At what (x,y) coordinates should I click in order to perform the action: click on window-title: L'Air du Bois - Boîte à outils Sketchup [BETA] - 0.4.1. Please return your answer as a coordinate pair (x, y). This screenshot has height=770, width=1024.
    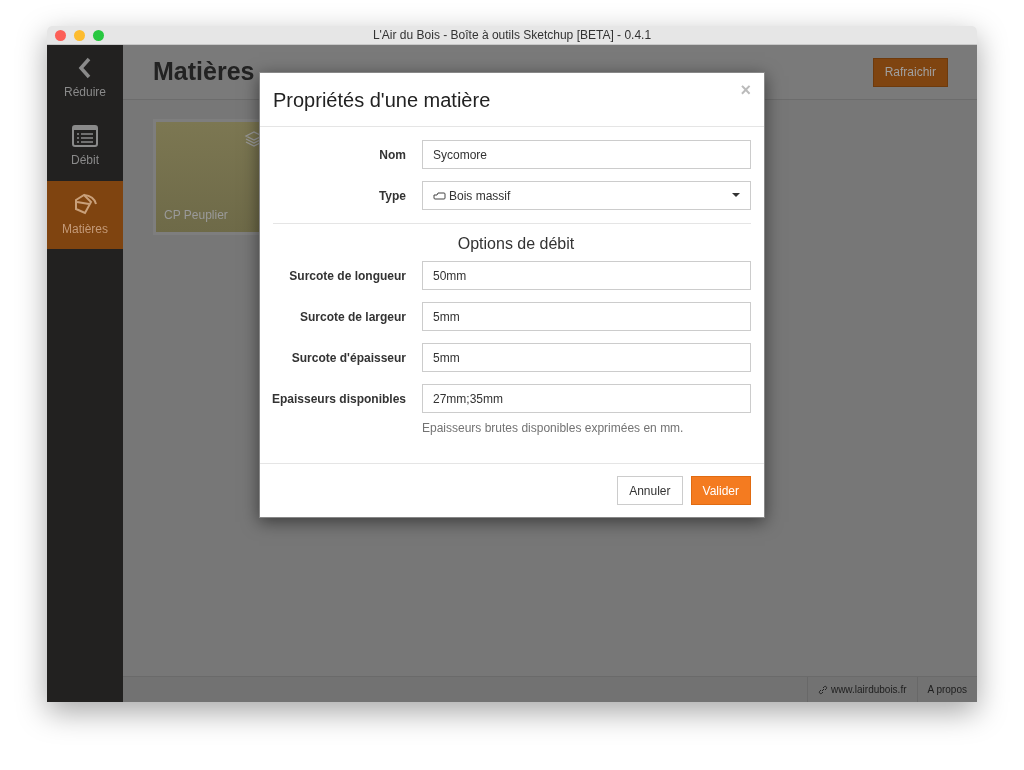
    Looking at the image, I should click on (512, 35).